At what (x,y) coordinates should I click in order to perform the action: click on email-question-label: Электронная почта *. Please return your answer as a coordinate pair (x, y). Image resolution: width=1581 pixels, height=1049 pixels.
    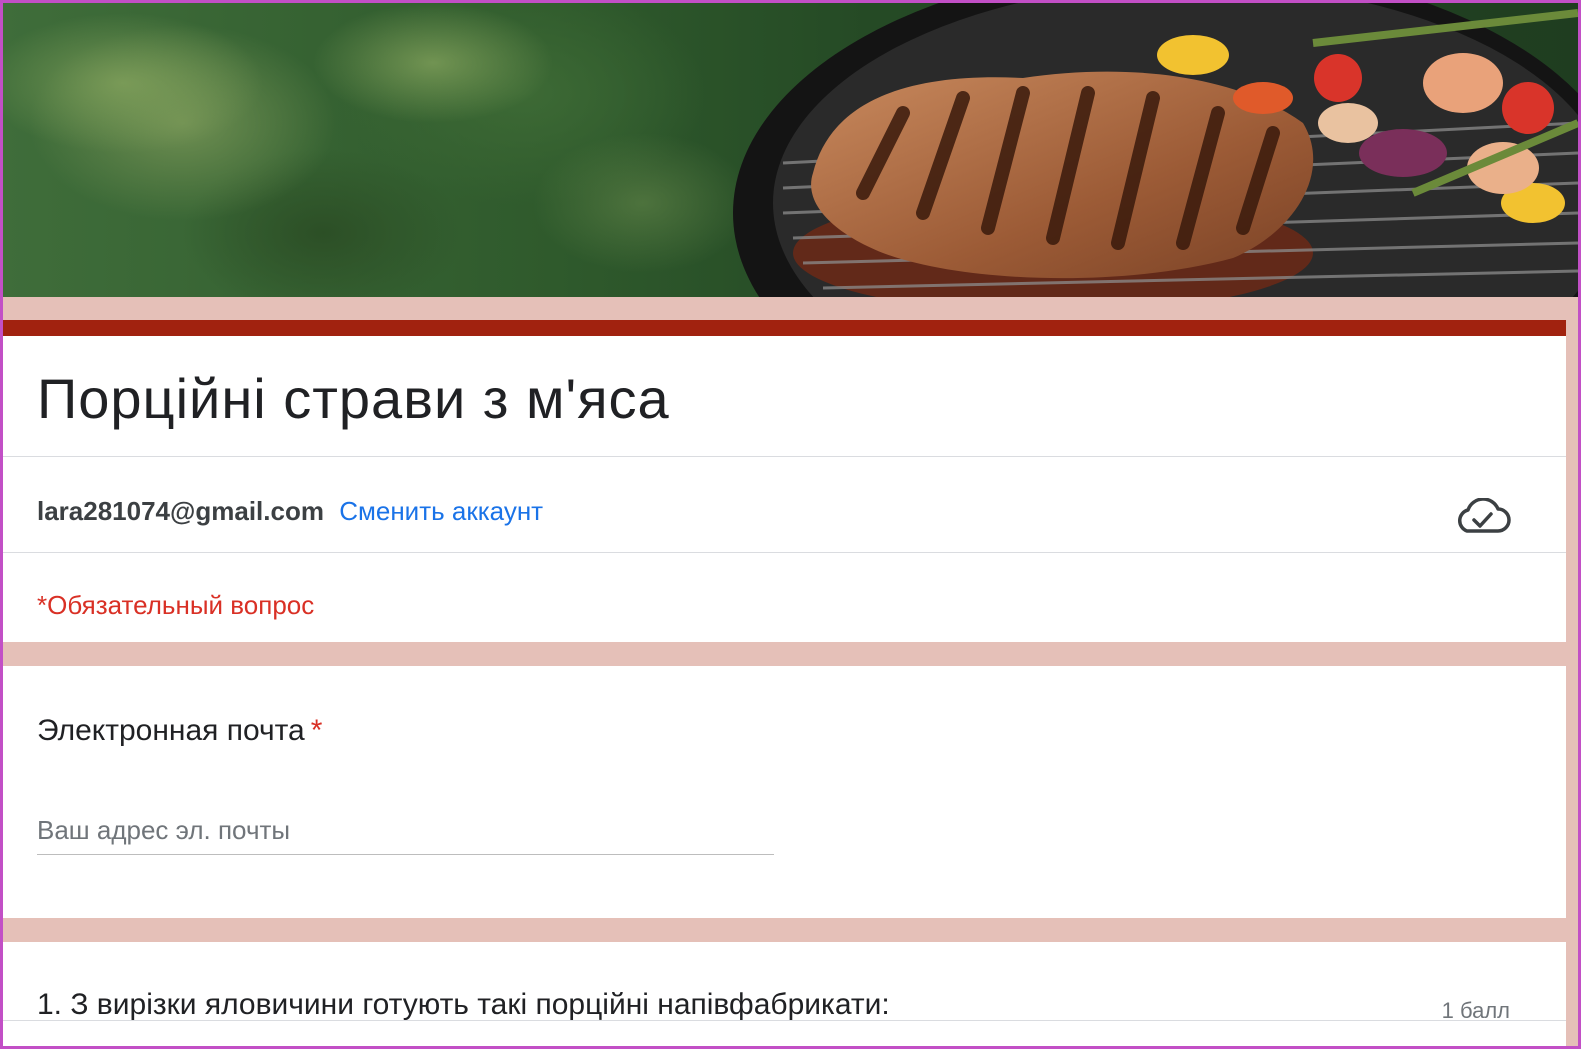
    Looking at the image, I should click on (179, 731).